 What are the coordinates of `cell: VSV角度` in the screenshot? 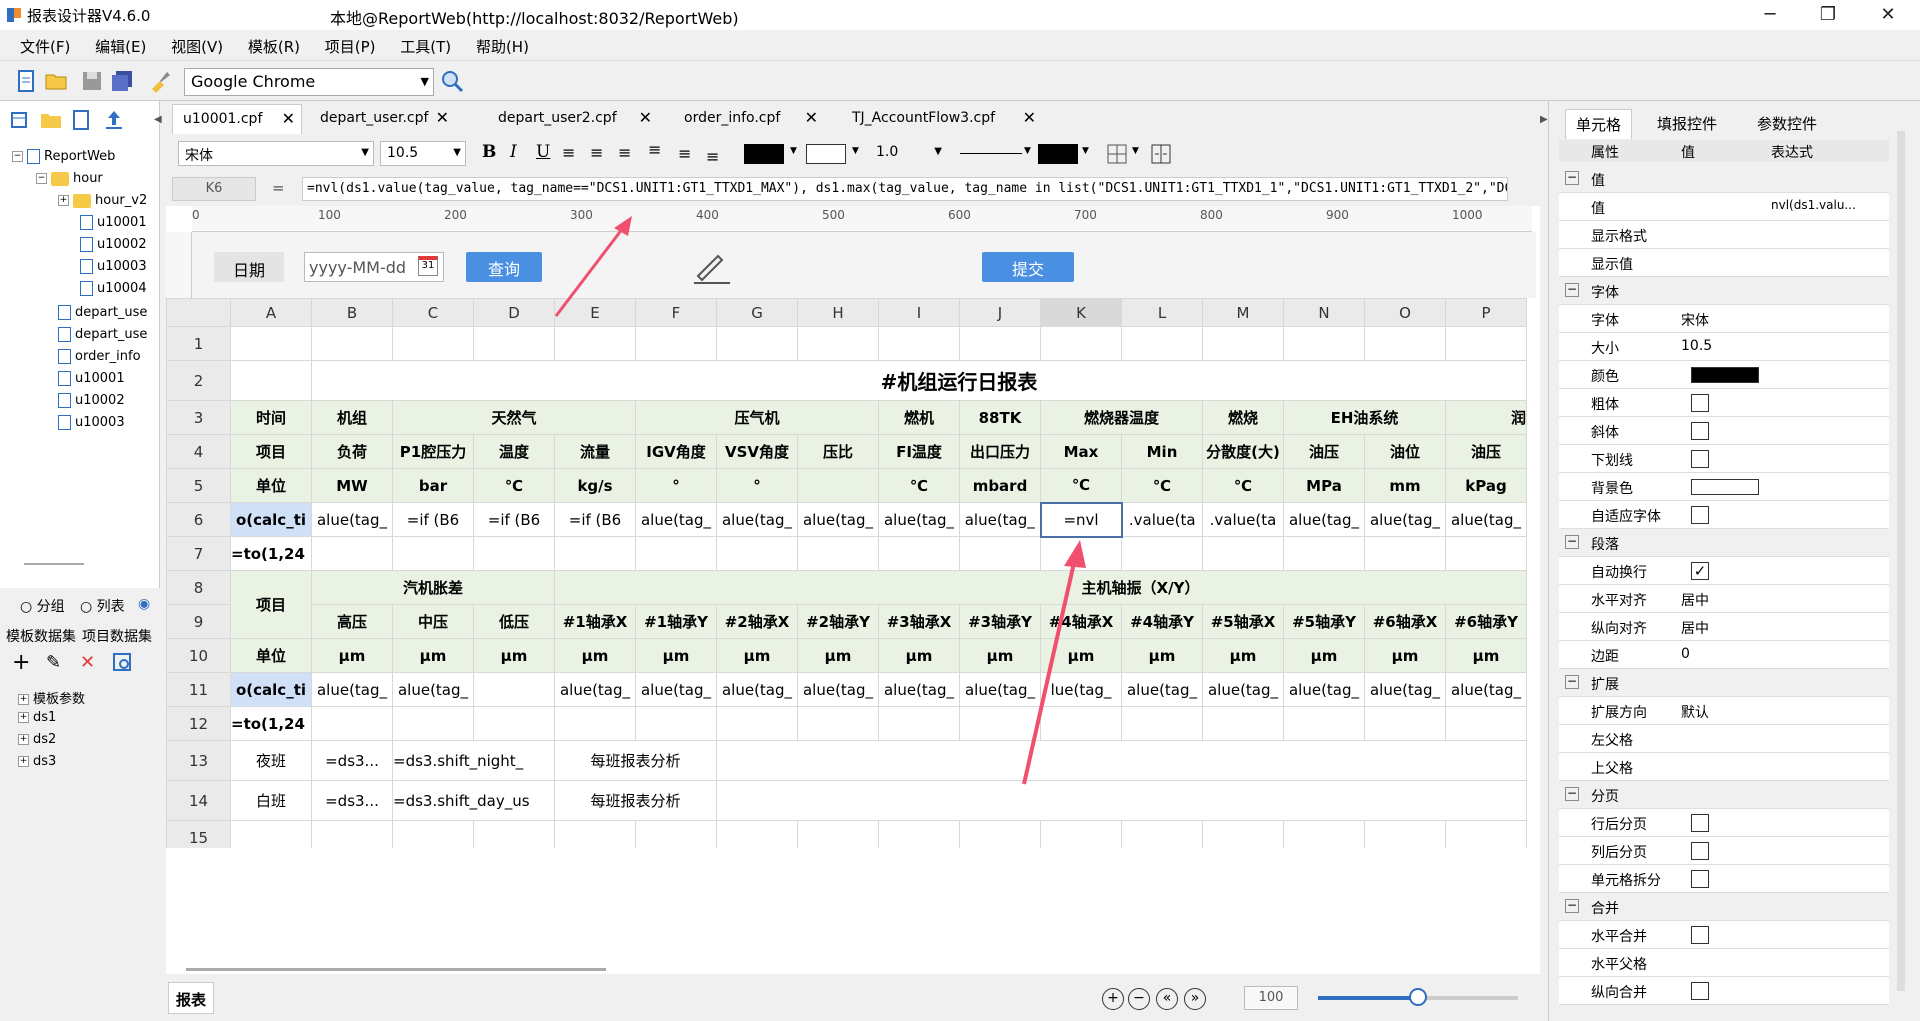 It's located at (757, 451).